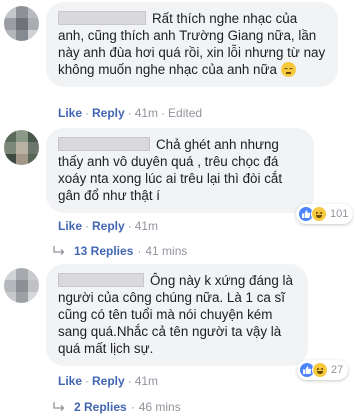 The height and width of the screenshot is (418, 354). What do you see at coordinates (103, 251) in the screenshot?
I see `view-replies-link: 13 Replies` at bounding box center [103, 251].